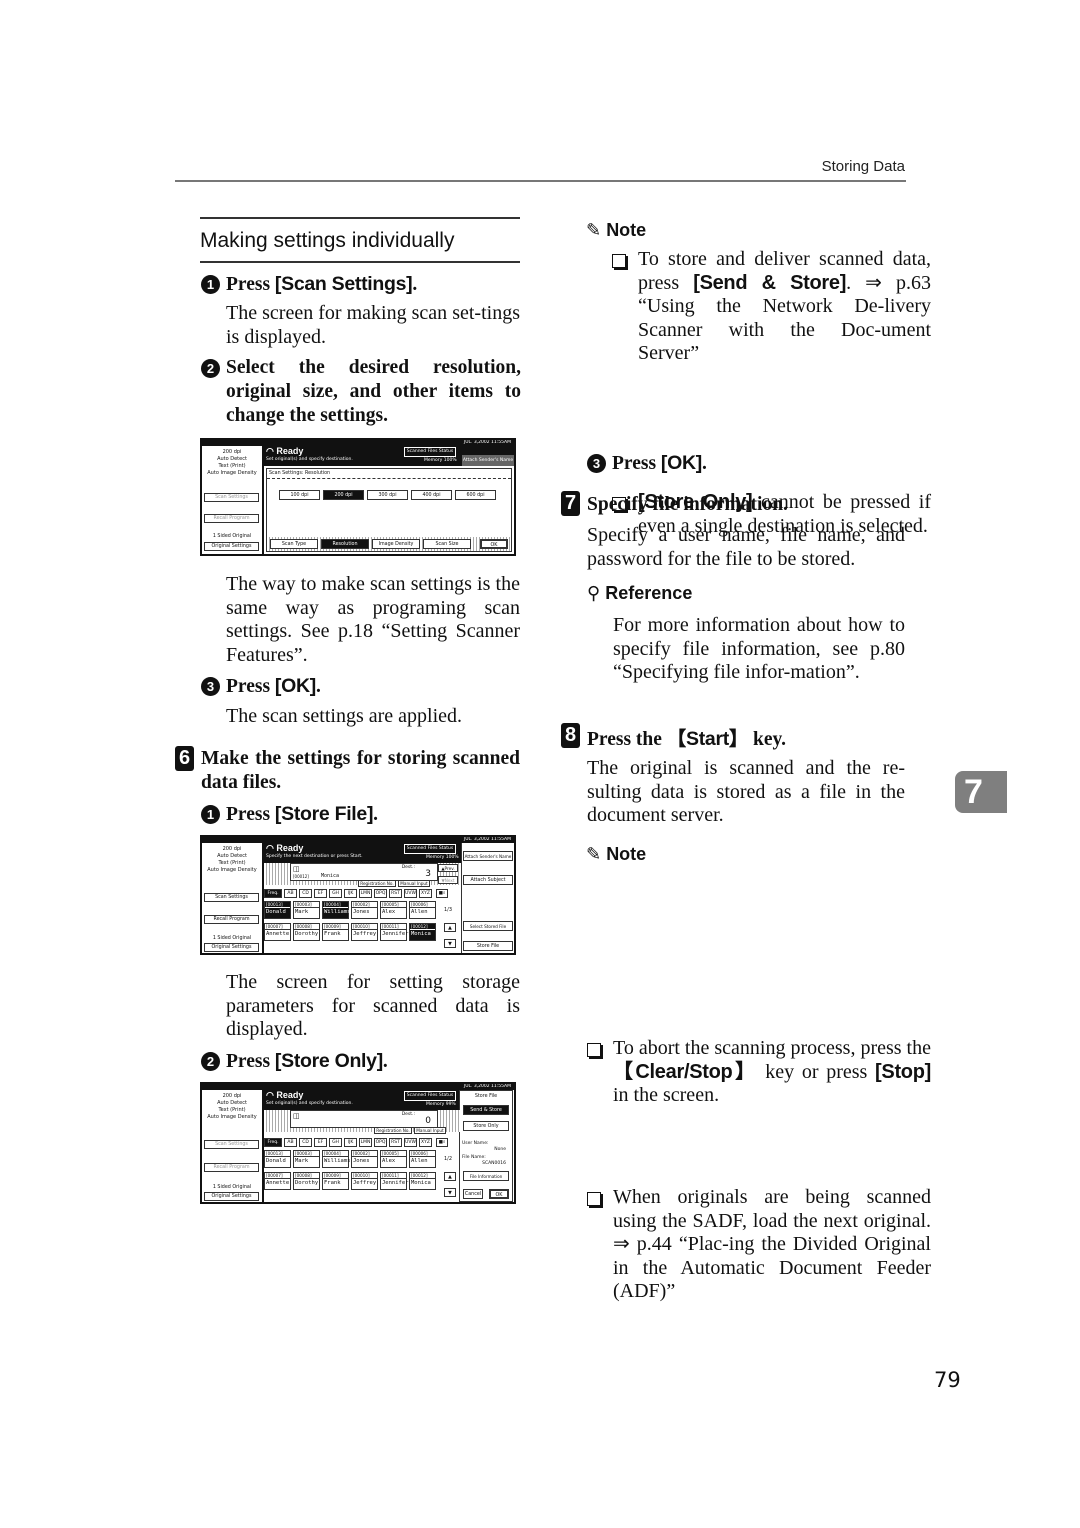 The image size is (1080, 1528). What do you see at coordinates (570, 503) in the screenshot?
I see `step-number-box: 7` at bounding box center [570, 503].